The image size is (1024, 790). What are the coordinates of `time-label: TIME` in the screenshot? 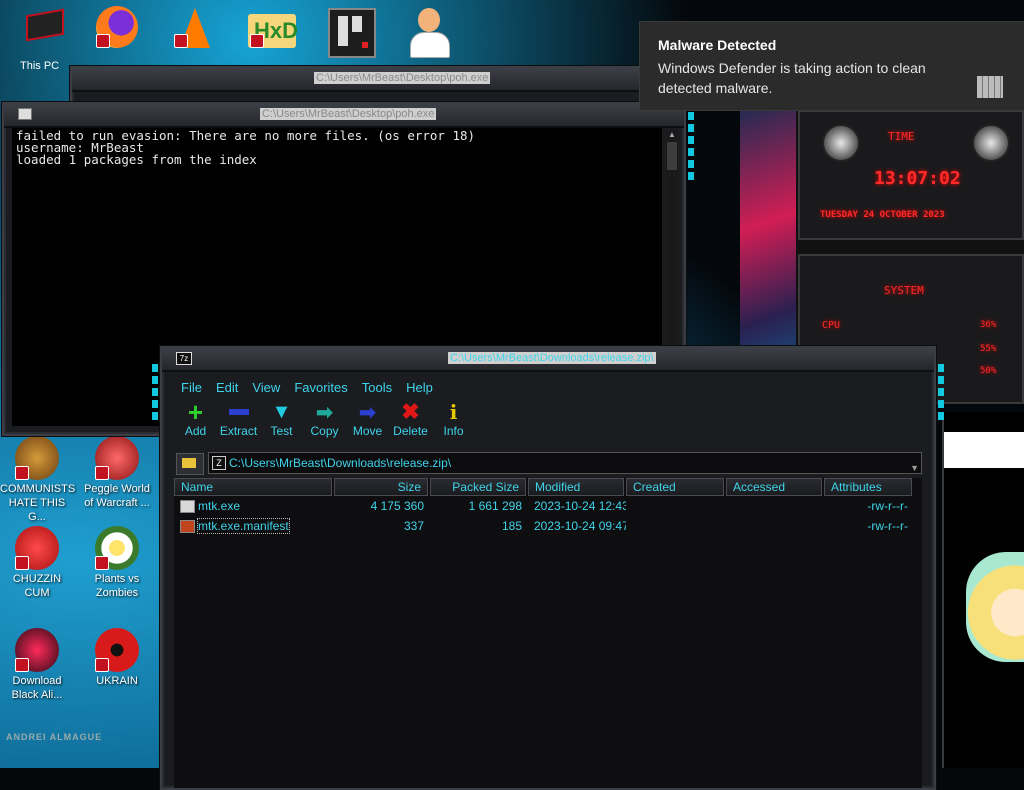 It's located at (901, 136).